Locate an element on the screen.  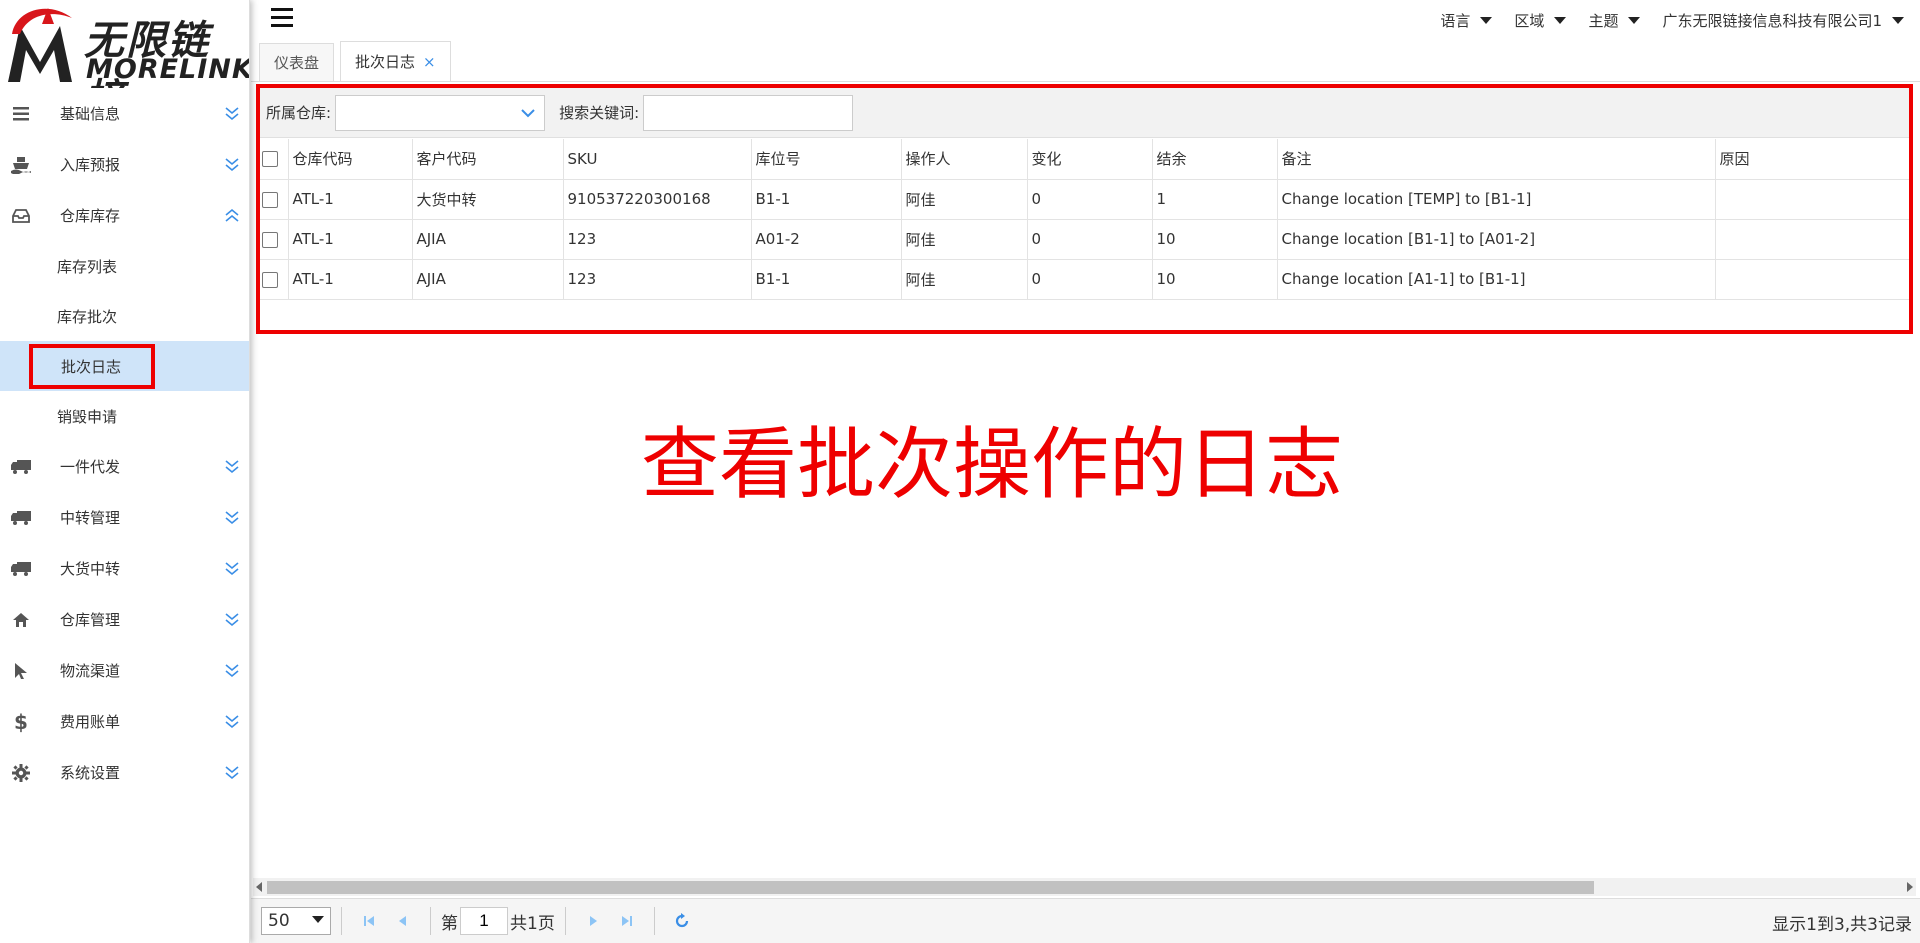
sidebar-item-transfer-management: 中转管理 is located at coordinates (124, 517).